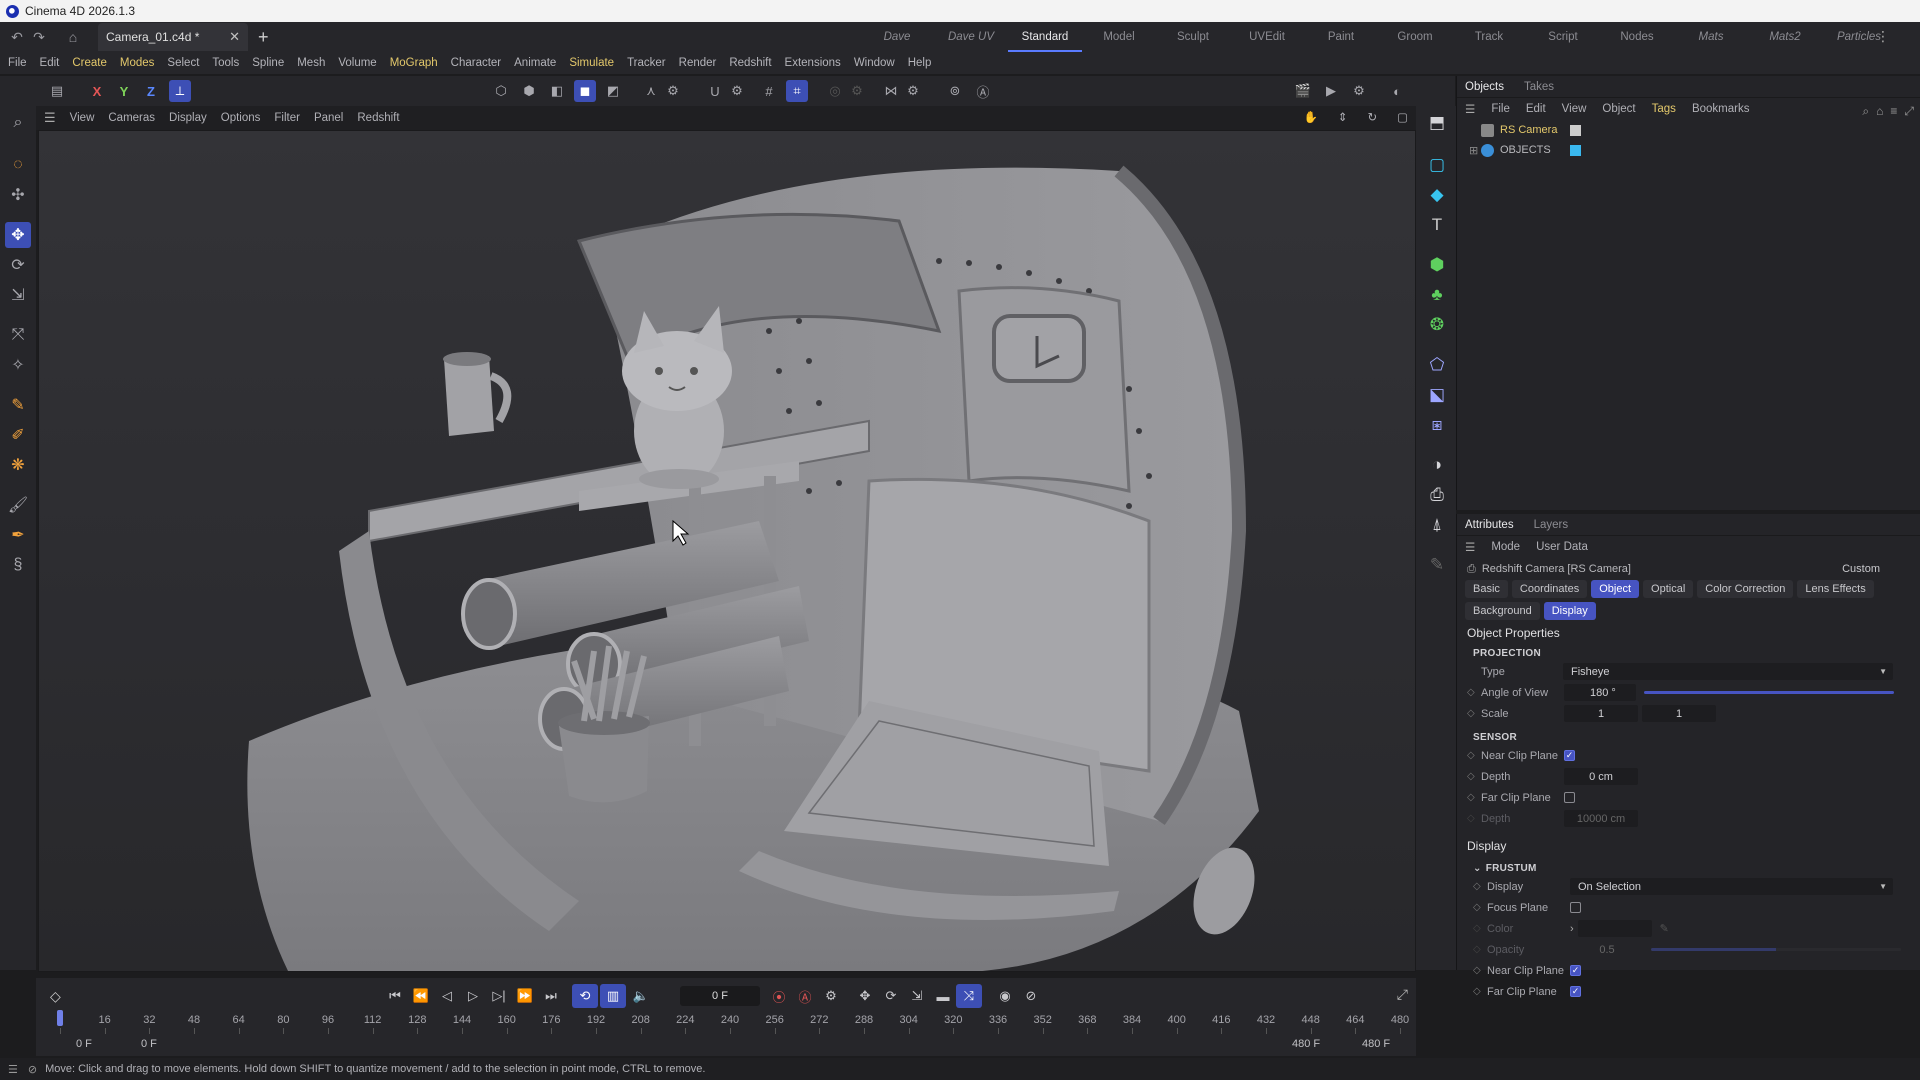 Image resolution: width=1920 pixels, height=1080 pixels. I want to click on polygon-pen-icon: ✒, so click(18, 535).